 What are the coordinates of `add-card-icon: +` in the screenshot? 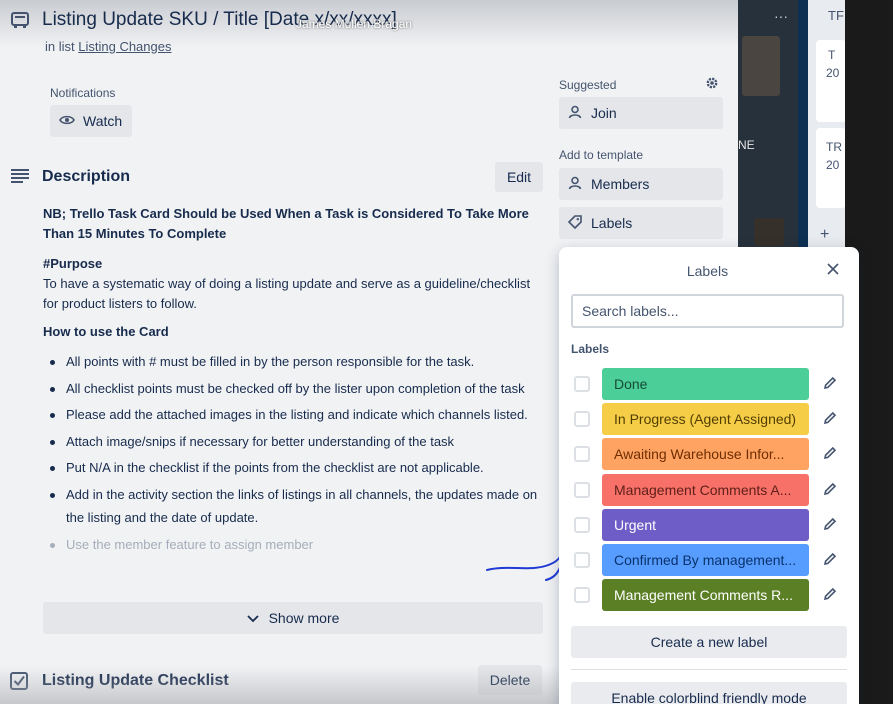 It's located at (824, 235).